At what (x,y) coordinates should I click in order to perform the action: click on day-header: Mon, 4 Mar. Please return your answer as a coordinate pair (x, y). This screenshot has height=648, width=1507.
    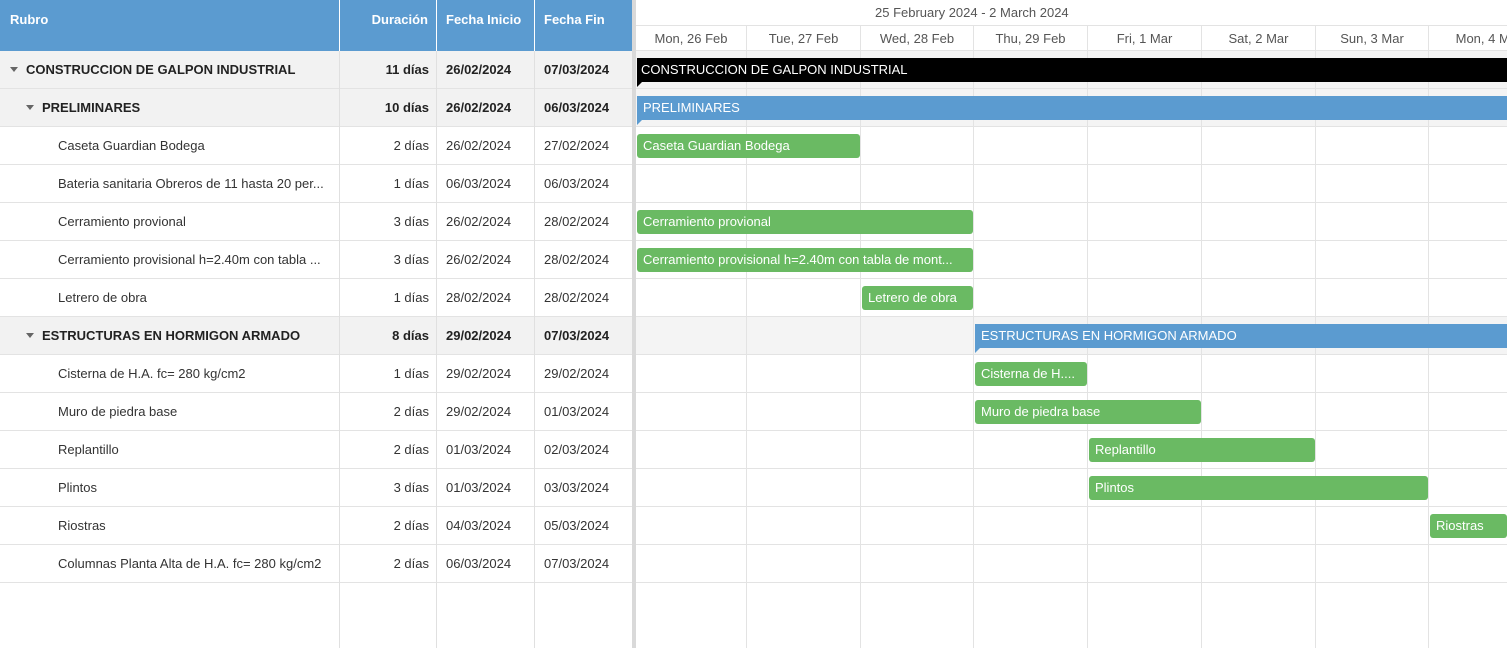
    Looking at the image, I should click on (1468, 38).